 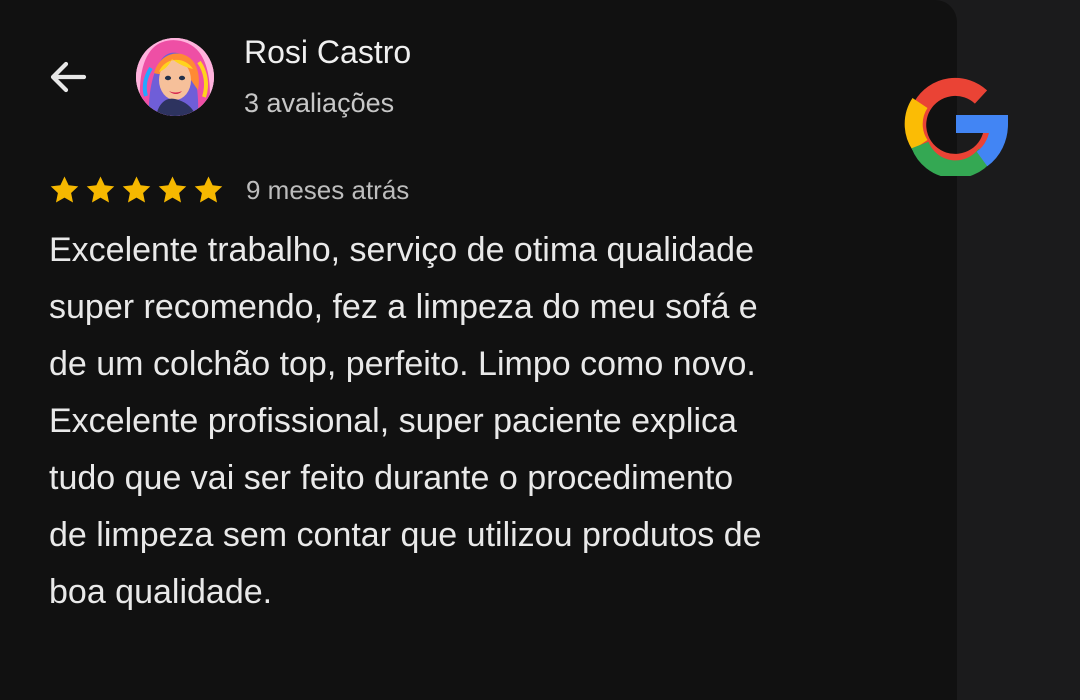 I want to click on review-count: 3 avaliações, so click(x=319, y=103).